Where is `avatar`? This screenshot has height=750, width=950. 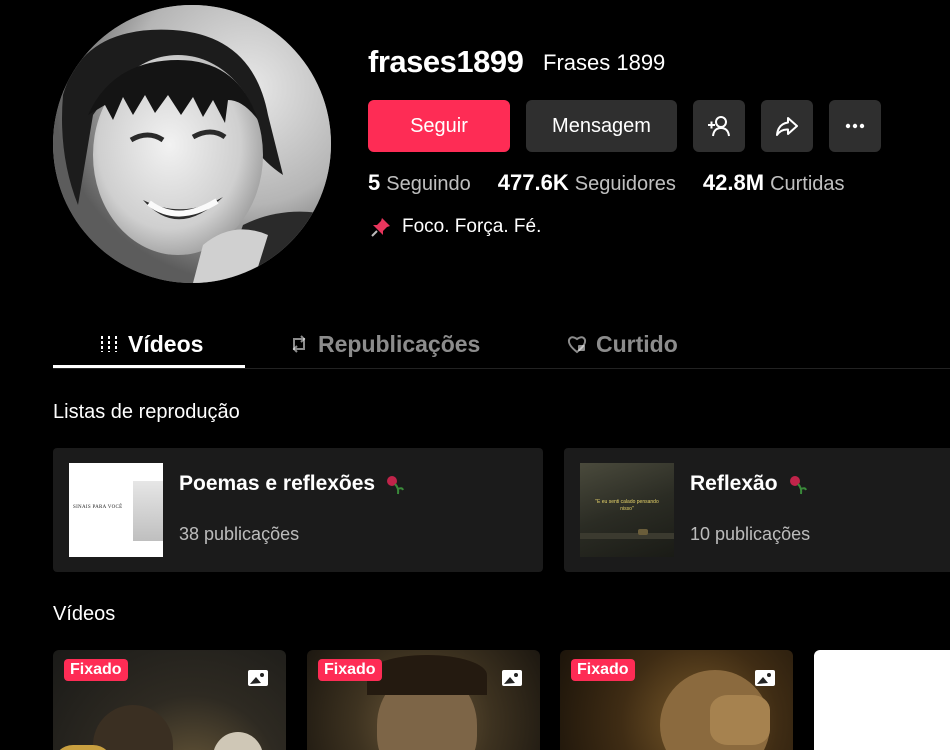
avatar is located at coordinates (192, 144).